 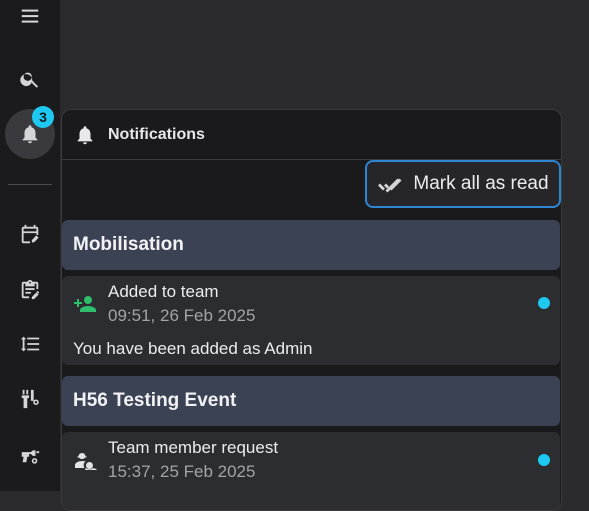 What do you see at coordinates (30, 290) in the screenshot?
I see `clipboard-edit-icon` at bounding box center [30, 290].